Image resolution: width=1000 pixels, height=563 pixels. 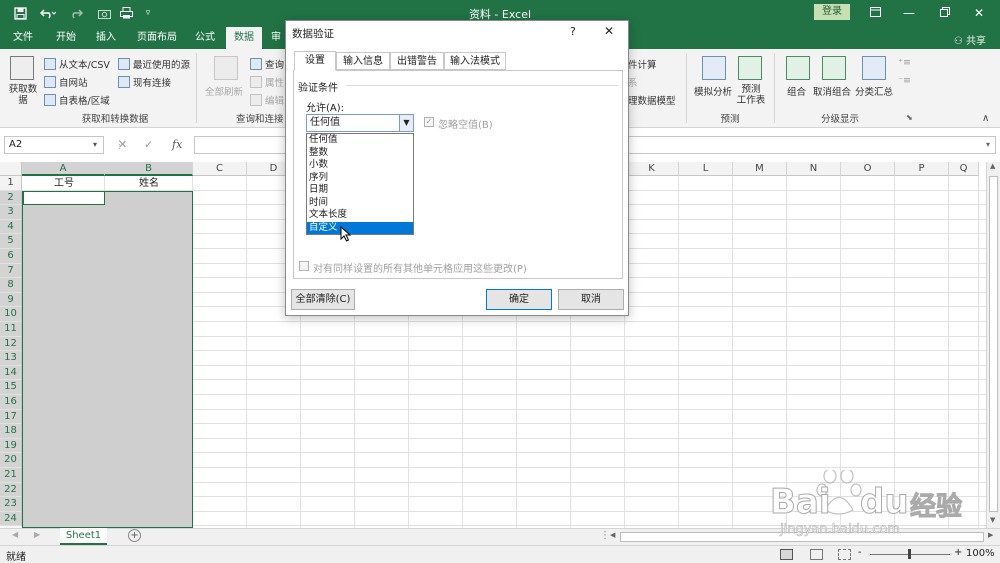 What do you see at coordinates (144, 82) in the screenshot?
I see `existing-connections-button: 现有连接` at bounding box center [144, 82].